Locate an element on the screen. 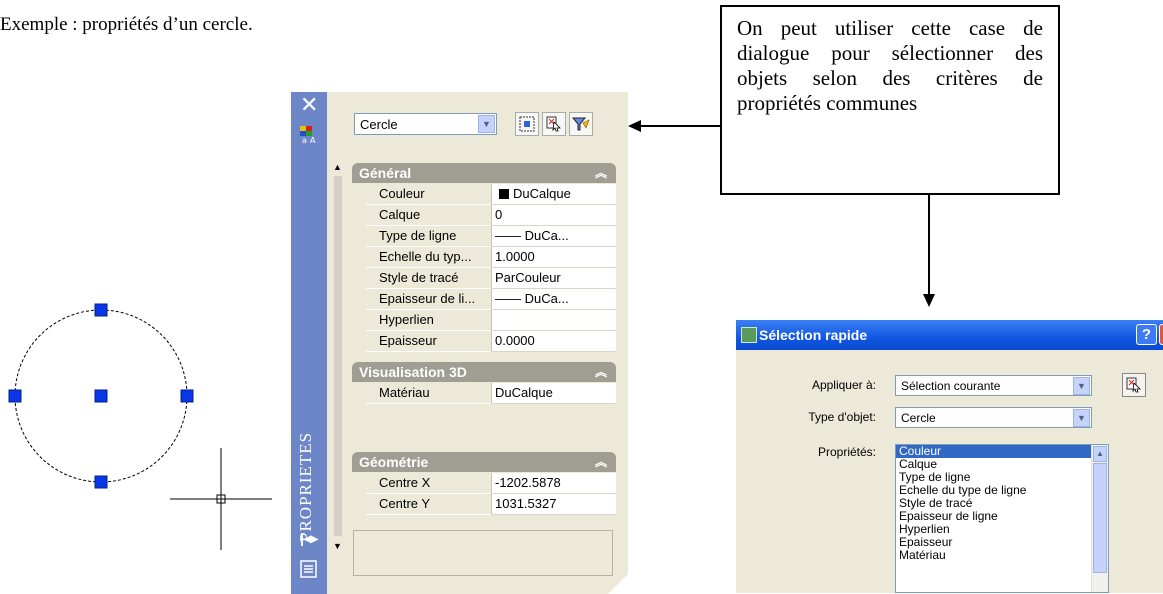 Image resolution: width=1163 pixels, height=594 pixels. prop-row-calque: Calque 0 is located at coordinates (484, 215).